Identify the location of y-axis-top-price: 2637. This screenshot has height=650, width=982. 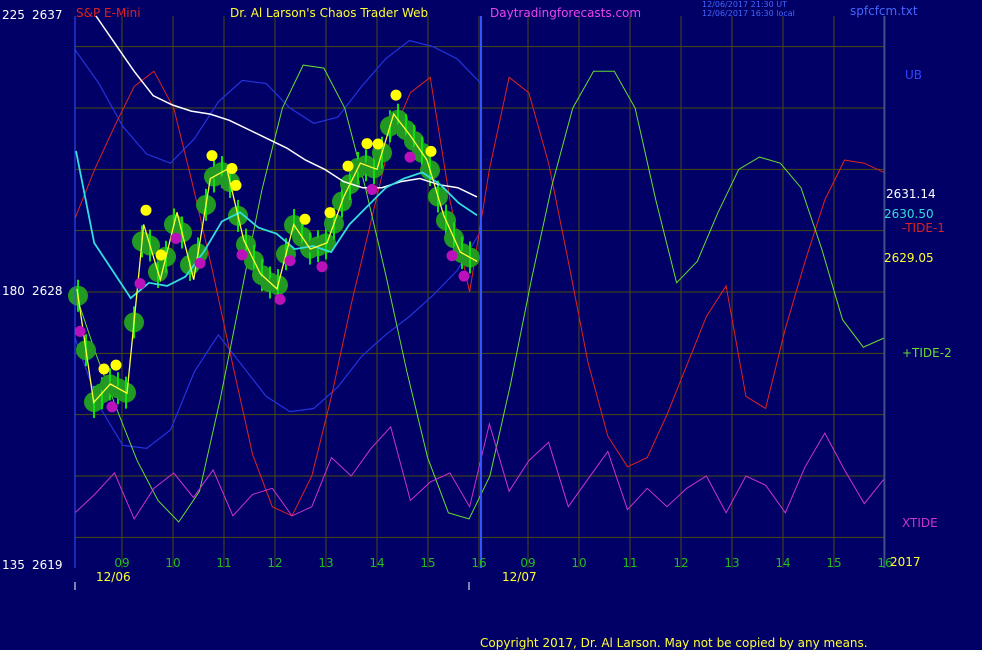
(47, 15).